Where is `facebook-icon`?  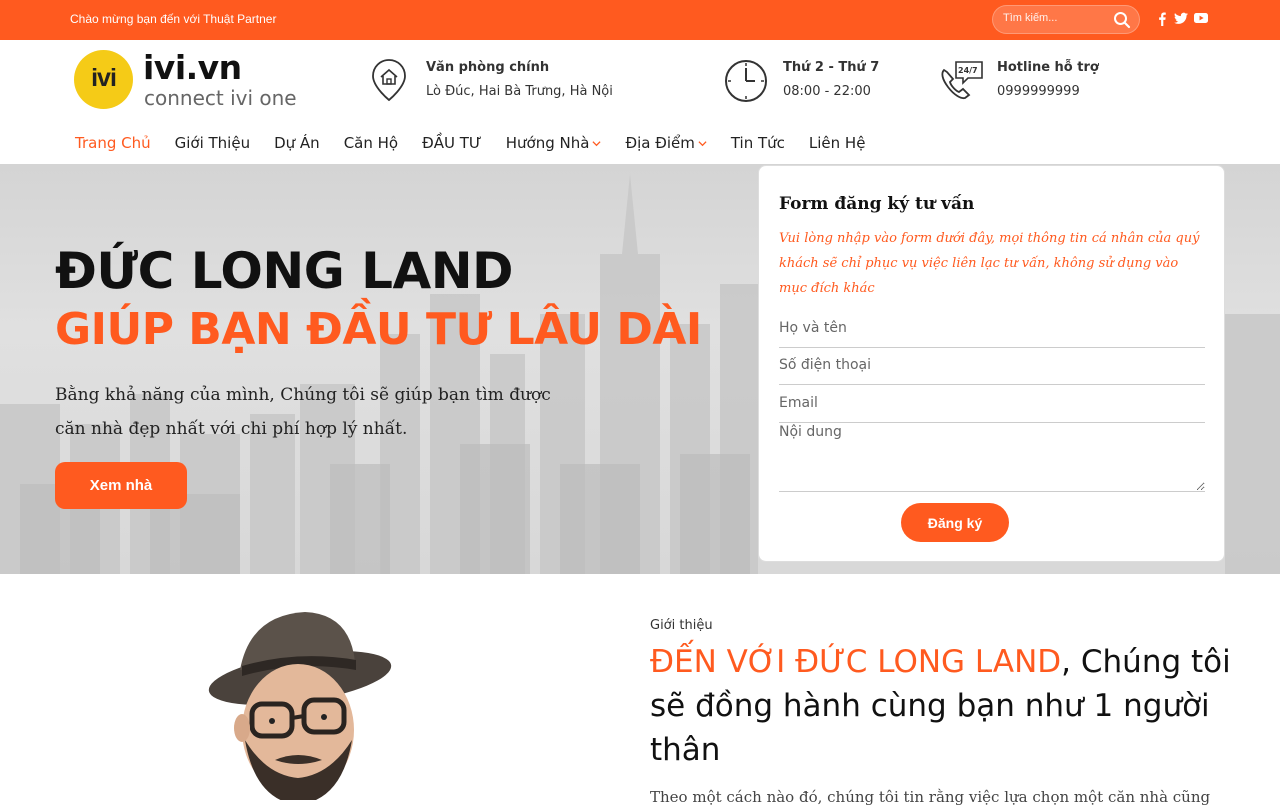 facebook-icon is located at coordinates (1162, 20).